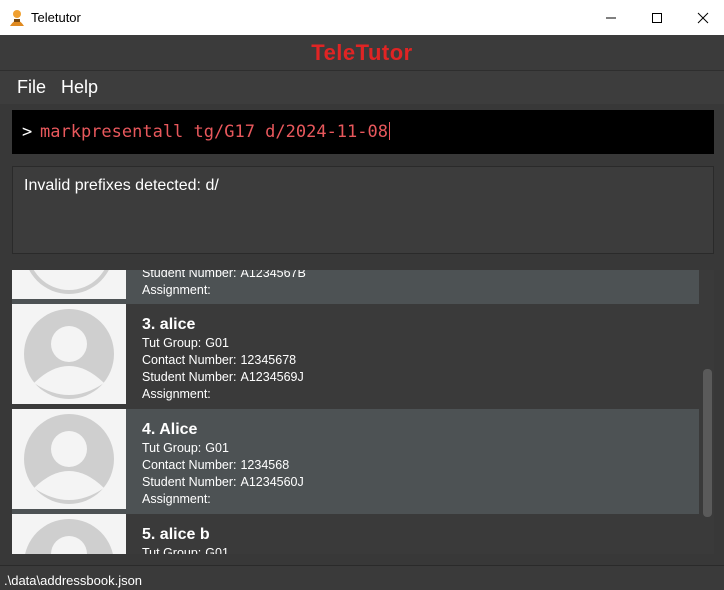  I want to click on menu-bar: File Help, so click(362, 87).